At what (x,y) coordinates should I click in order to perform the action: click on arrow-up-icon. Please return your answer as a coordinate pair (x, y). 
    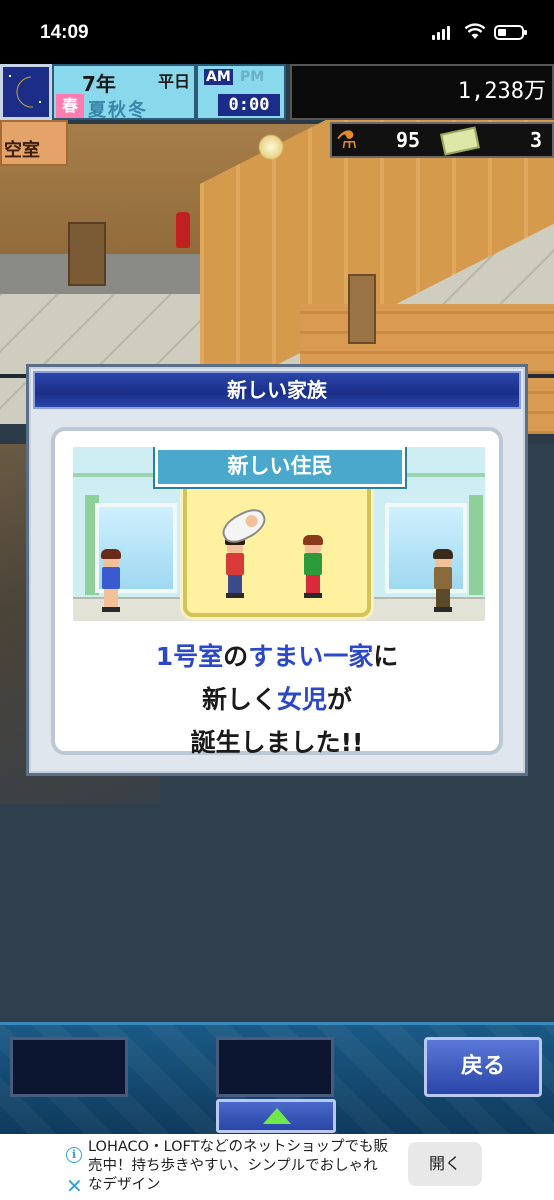
    Looking at the image, I should click on (277, 1116).